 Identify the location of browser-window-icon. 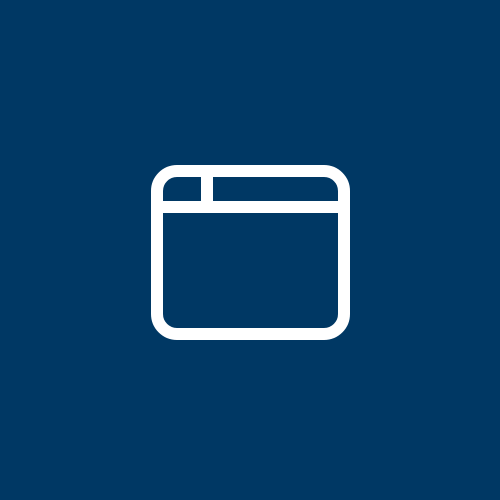
(250, 252).